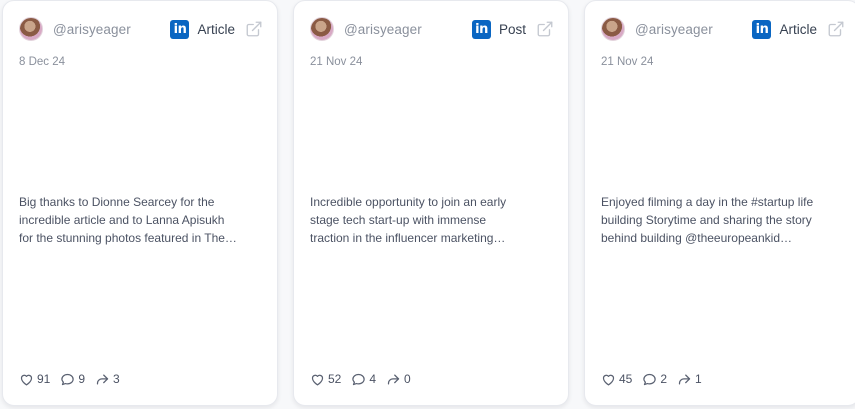  I want to click on card-header: @arisyeager in Post, so click(432, 29).